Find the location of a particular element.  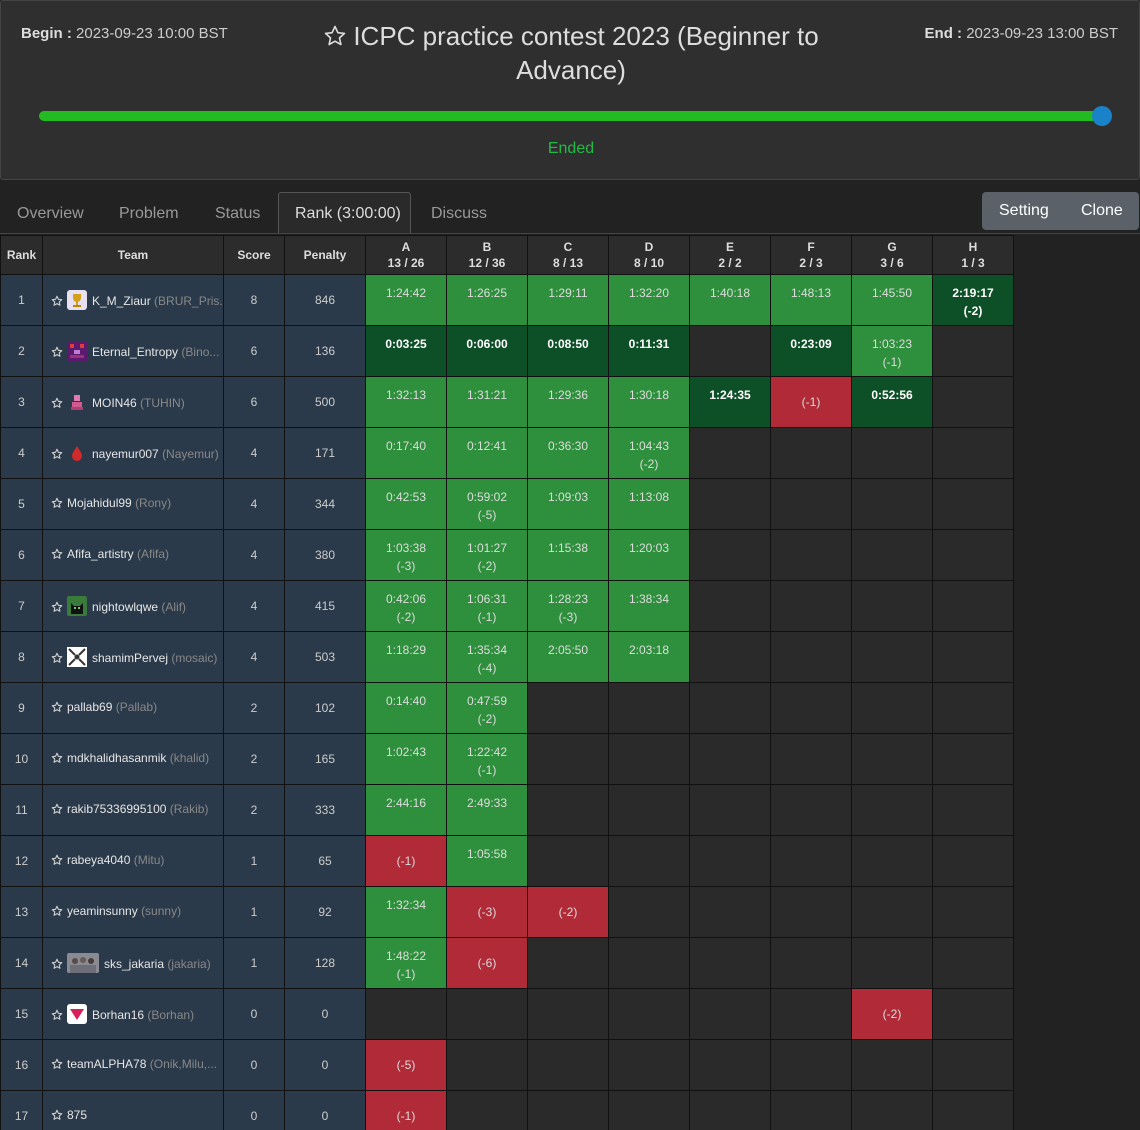

problem-cell-d: 2:03:18 is located at coordinates (649, 657).